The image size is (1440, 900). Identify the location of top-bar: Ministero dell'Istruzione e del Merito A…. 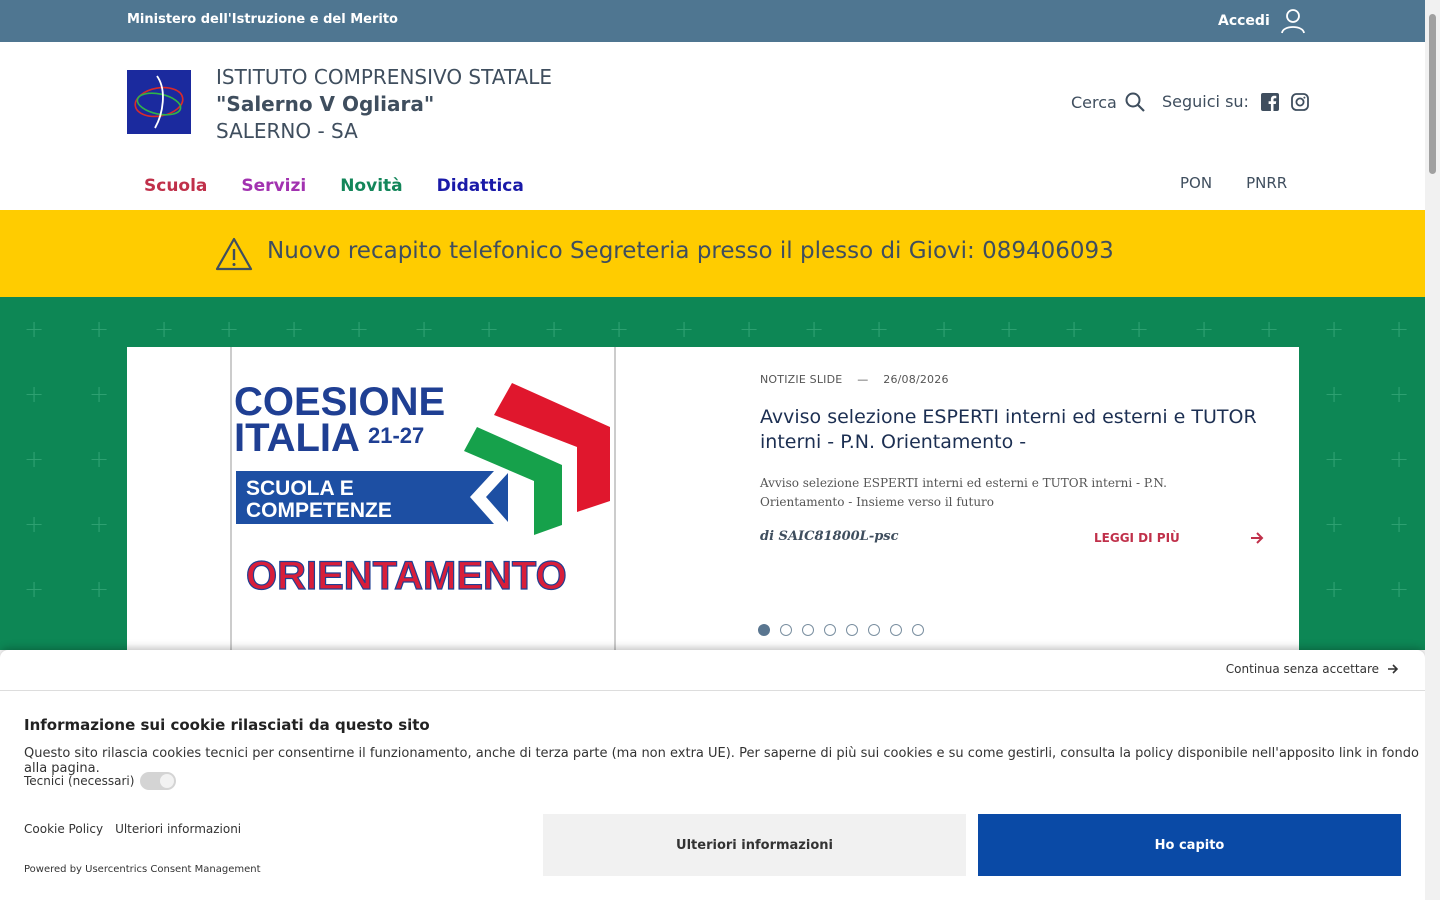
(712, 21).